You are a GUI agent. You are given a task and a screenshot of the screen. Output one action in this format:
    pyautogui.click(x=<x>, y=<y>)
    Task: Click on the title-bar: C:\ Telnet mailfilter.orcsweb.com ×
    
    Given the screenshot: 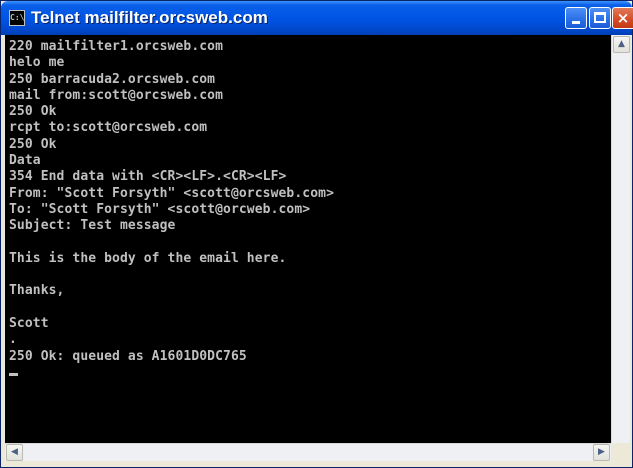 What is the action you would take?
    pyautogui.click(x=317, y=18)
    